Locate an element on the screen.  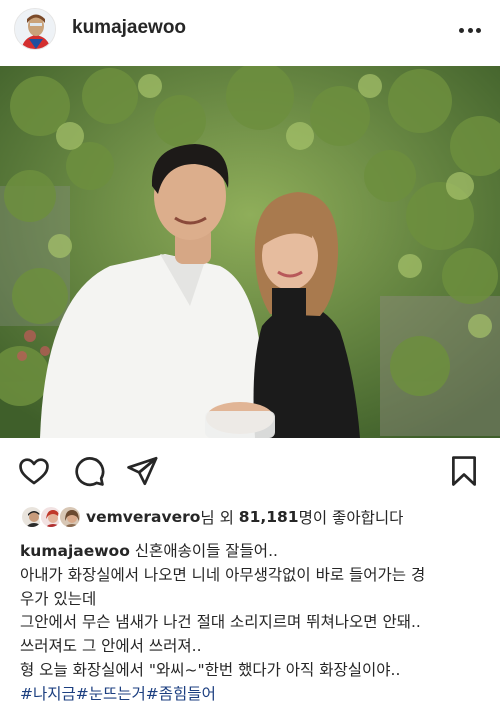
caption-hashtags: #나지금#눈뜨는거#좀힘들어 is located at coordinates (255, 694).